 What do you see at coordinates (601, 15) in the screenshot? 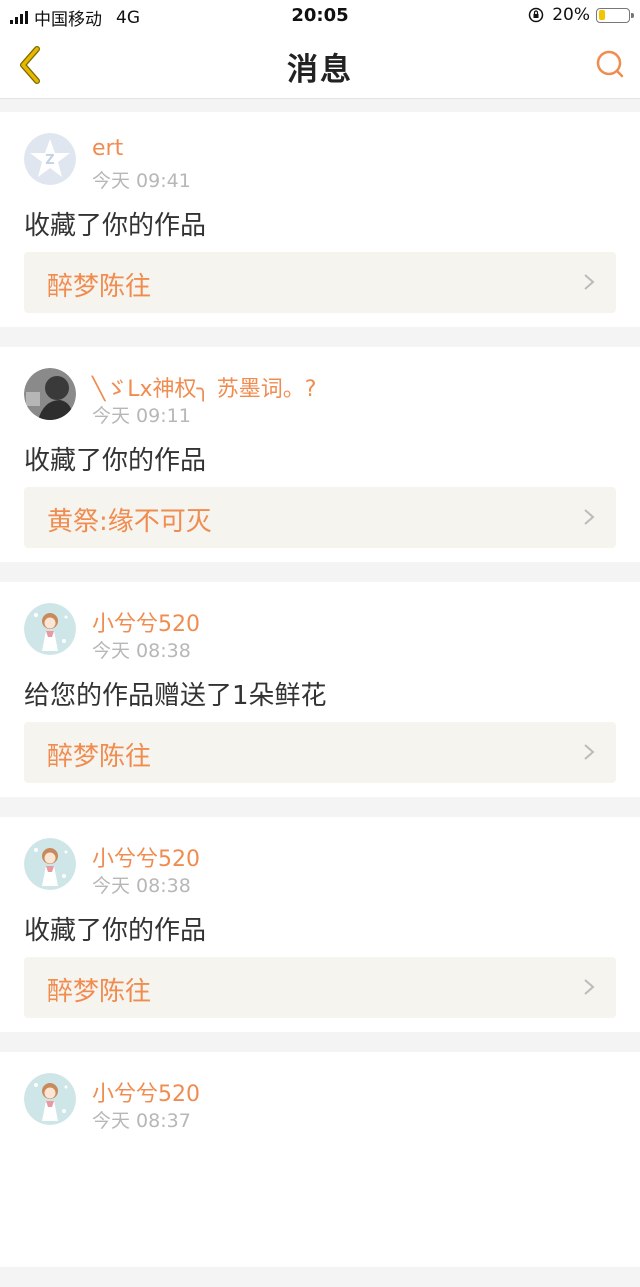
I see `battery-fill` at bounding box center [601, 15].